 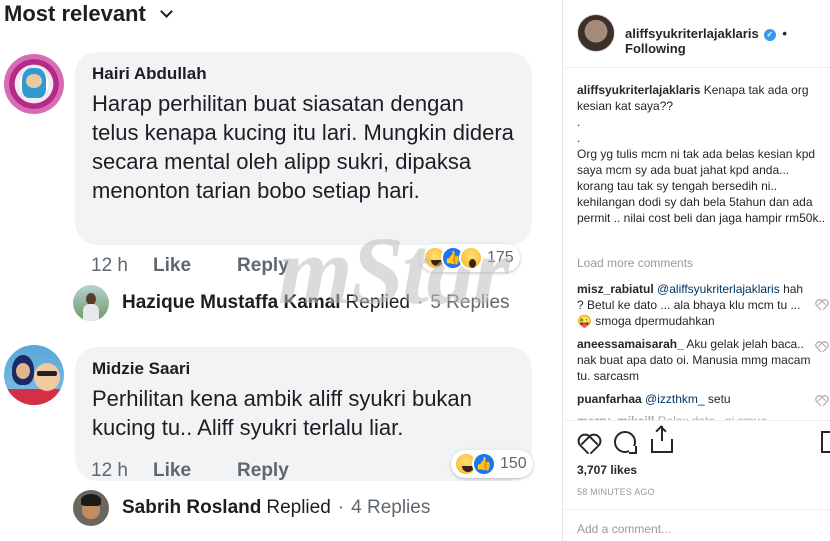 What do you see at coordinates (484, 464) in the screenshot?
I see `like-reaction-icon: 👍` at bounding box center [484, 464].